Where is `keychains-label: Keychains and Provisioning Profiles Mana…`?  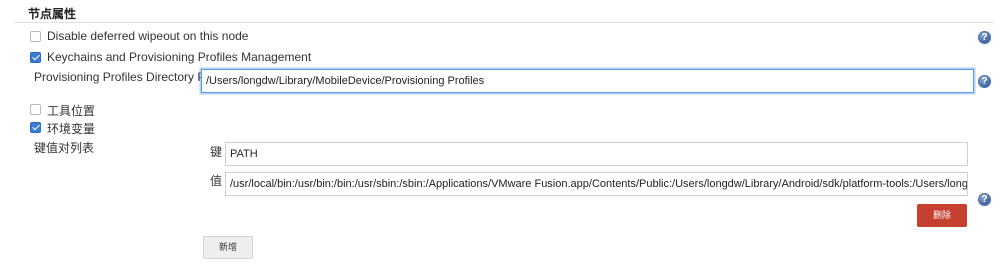
keychains-label: Keychains and Provisioning Profiles Mana… is located at coordinates (179, 57).